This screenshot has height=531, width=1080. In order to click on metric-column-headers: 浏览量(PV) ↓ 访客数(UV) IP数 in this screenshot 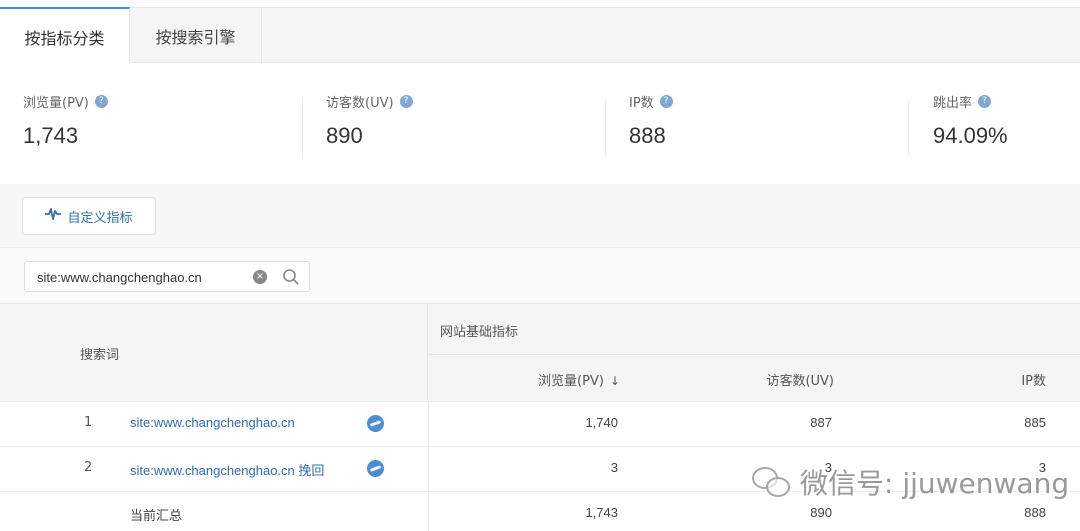, I will do `click(754, 378)`.